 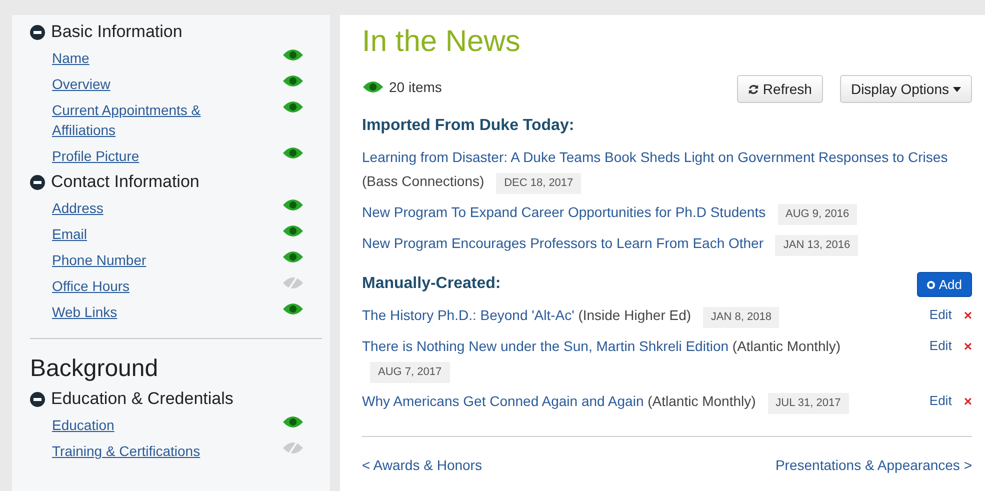 I want to click on page-title: In the News, so click(x=442, y=42).